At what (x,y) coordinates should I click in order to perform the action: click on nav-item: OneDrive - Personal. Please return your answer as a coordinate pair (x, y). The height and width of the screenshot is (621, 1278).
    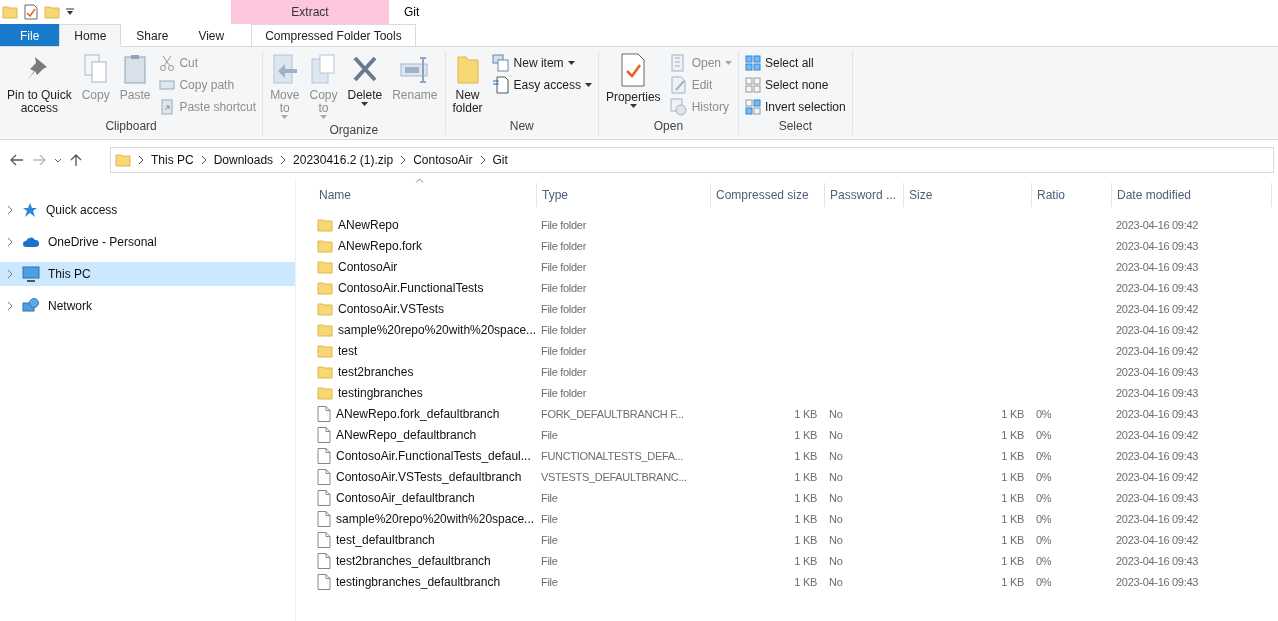
    Looking at the image, I should click on (147, 242).